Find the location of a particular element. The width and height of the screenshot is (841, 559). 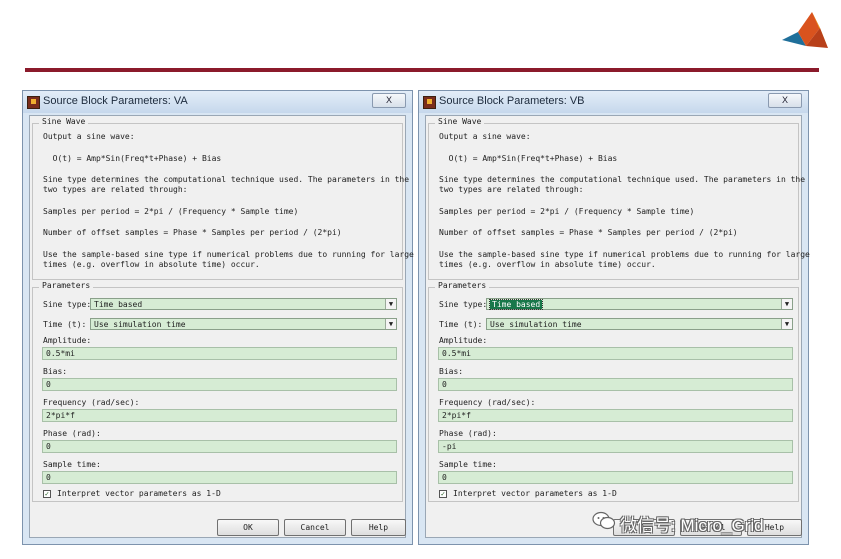

phase-field: -pi is located at coordinates (615, 446).